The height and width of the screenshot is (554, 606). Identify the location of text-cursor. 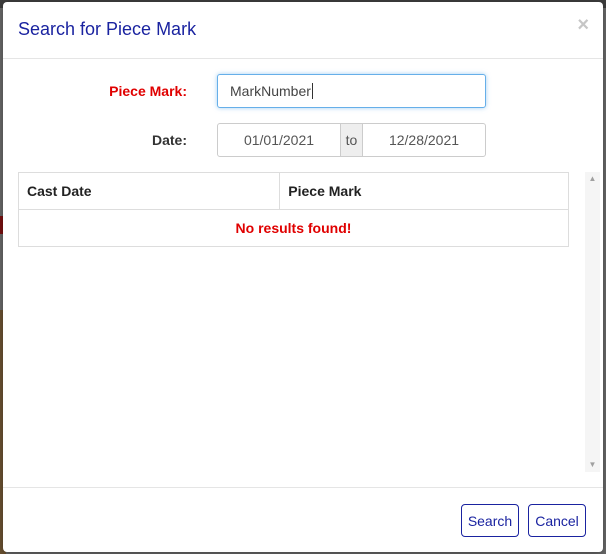
(312, 91).